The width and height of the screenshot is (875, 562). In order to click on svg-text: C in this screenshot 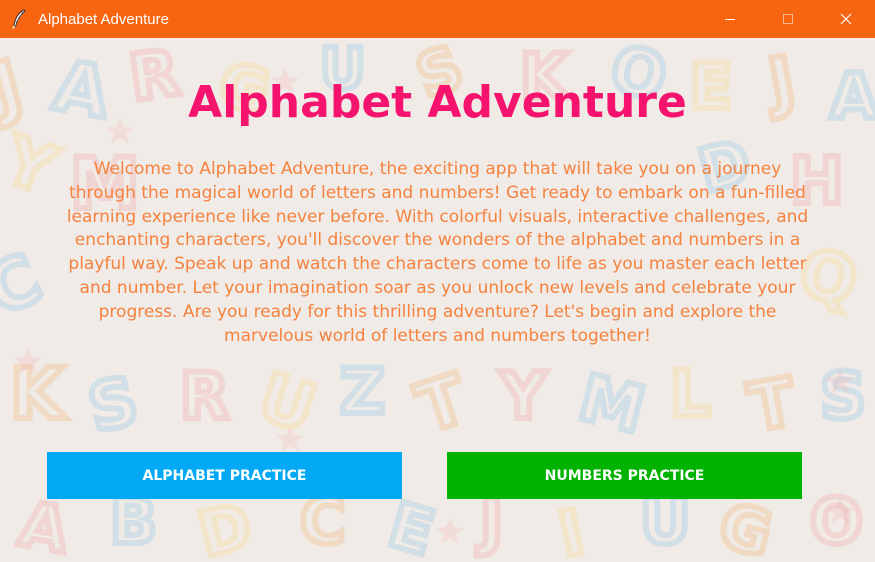, I will do `click(26, 285)`.